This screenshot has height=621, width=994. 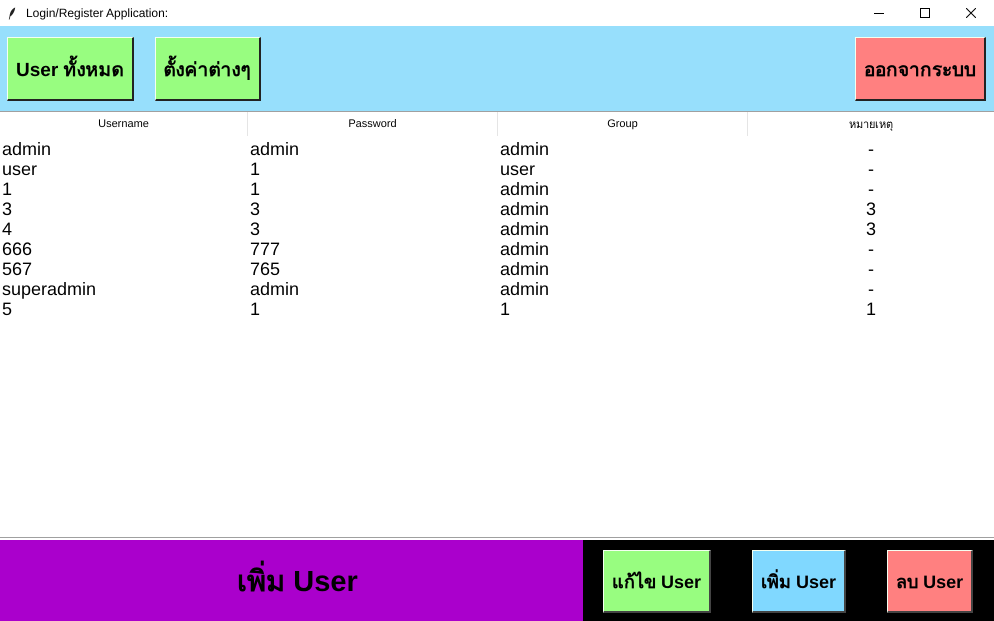 What do you see at coordinates (97, 13) in the screenshot?
I see `window-title: Login/Register Application:` at bounding box center [97, 13].